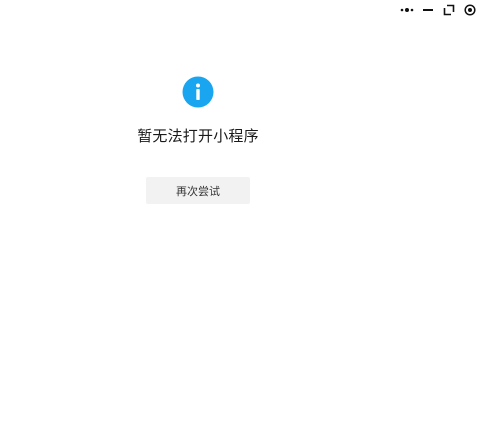 Image resolution: width=480 pixels, height=428 pixels. I want to click on minimize-icon, so click(428, 10).